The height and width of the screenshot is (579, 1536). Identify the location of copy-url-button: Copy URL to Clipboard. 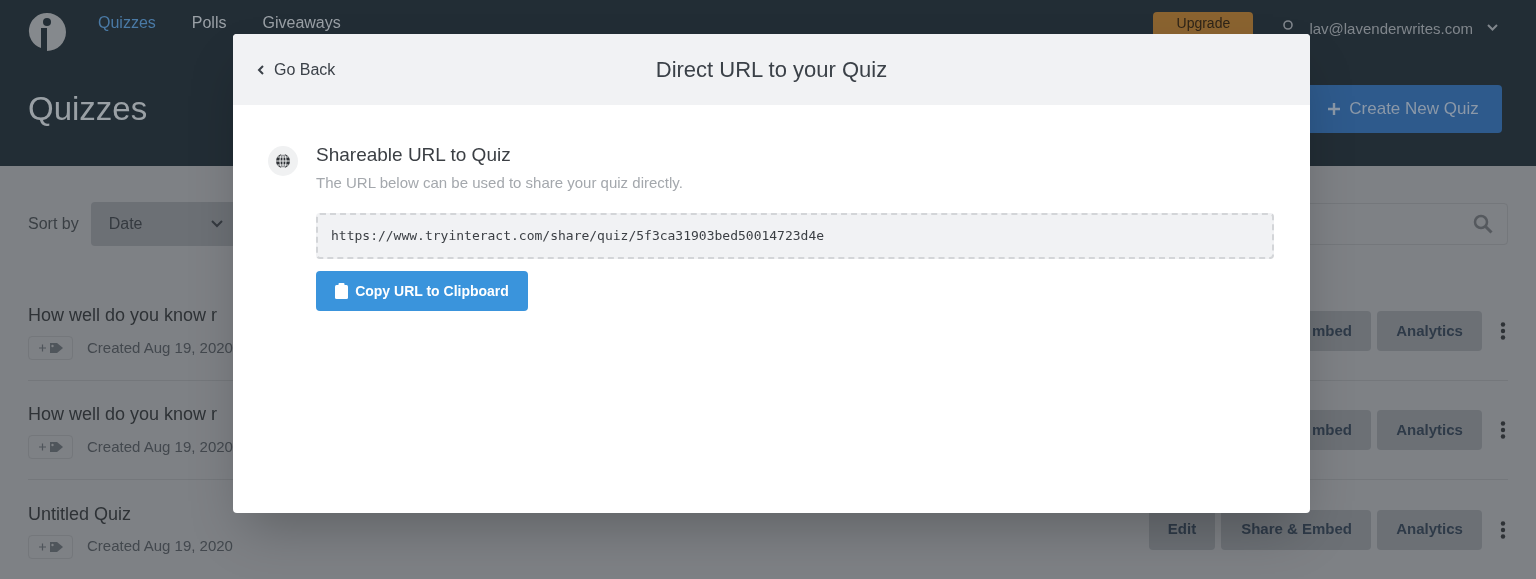
(422, 291).